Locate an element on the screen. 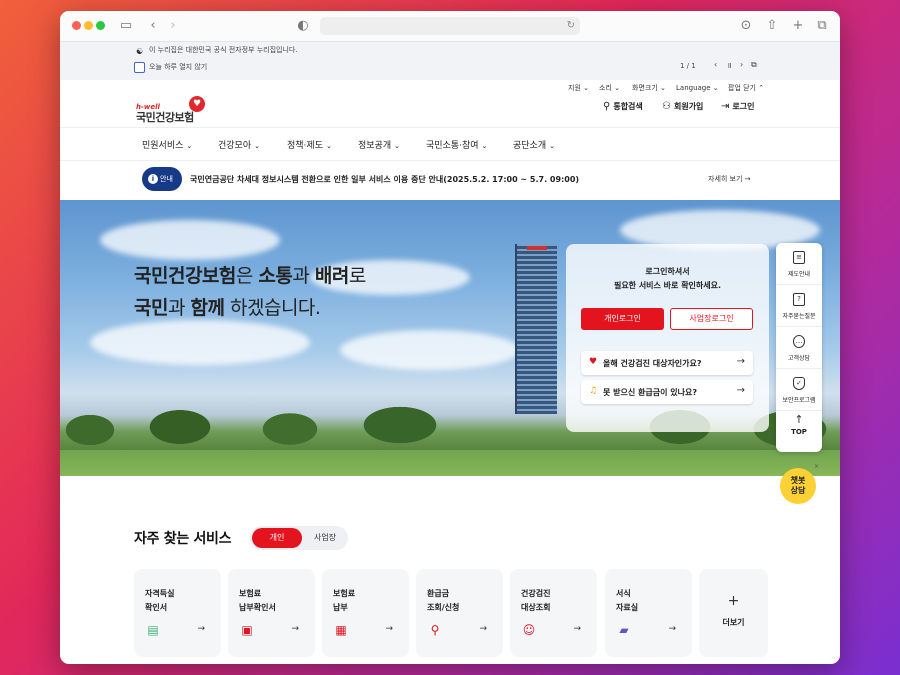  search-link: ⚲ 통합검색 is located at coordinates (623, 106).